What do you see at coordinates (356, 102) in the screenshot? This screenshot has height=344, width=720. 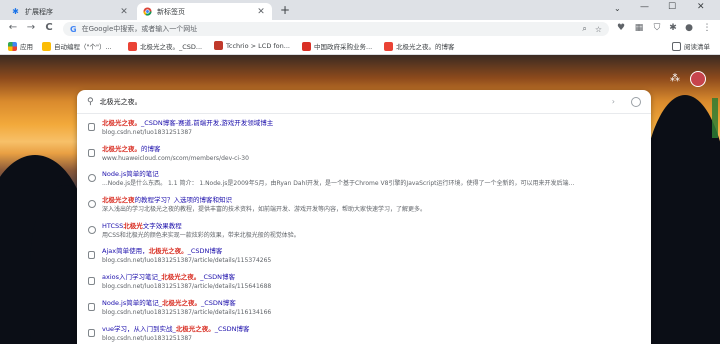 I see `search-input: 北极光之夜。` at bounding box center [356, 102].